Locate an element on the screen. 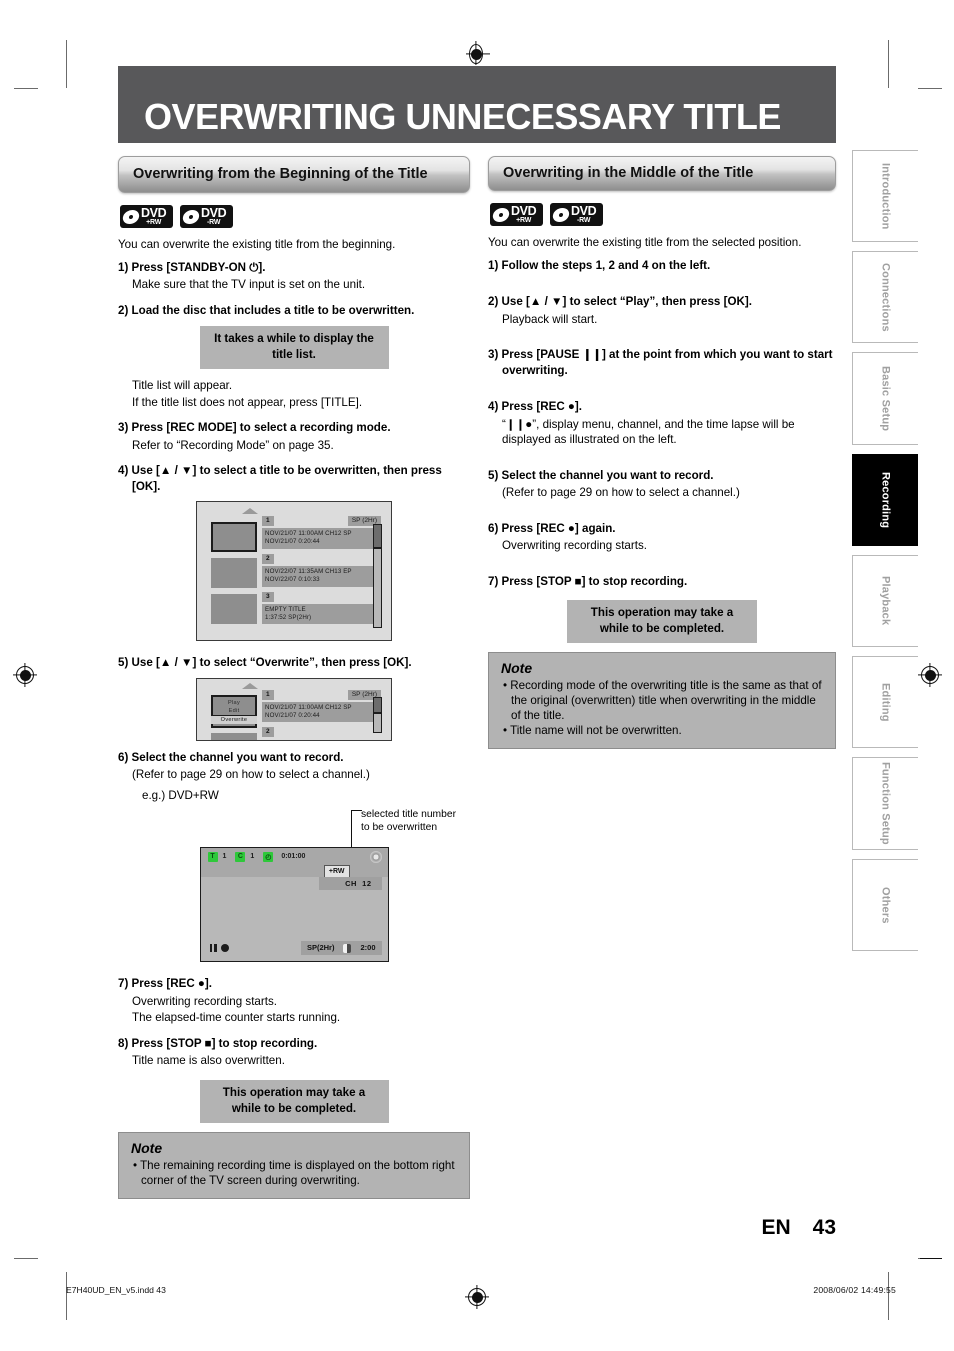  title-row-header-3: 3 is located at coordinates (321, 596).